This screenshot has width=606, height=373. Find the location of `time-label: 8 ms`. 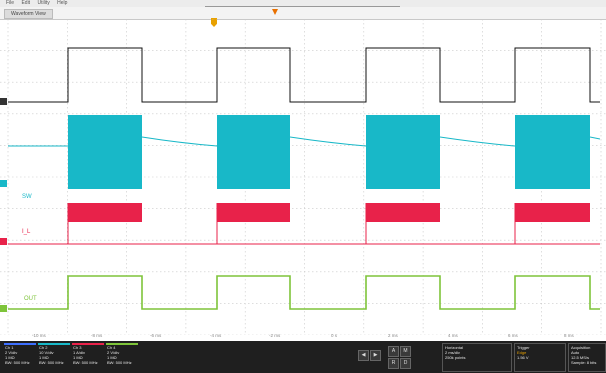

time-label: 8 ms is located at coordinates (569, 335).